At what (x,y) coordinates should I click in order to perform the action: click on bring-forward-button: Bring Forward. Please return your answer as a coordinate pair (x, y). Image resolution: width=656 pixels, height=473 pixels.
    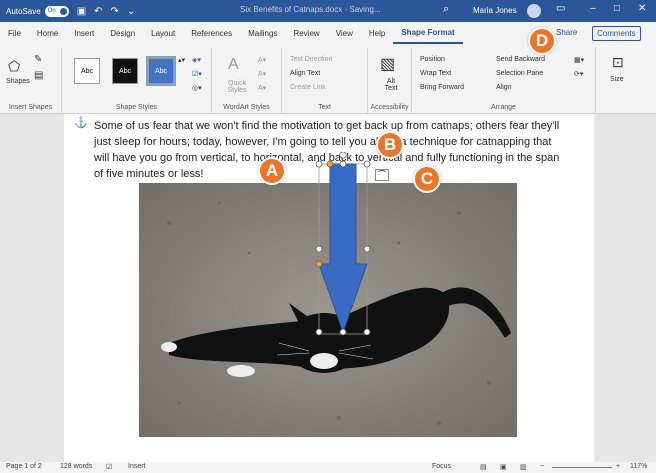
    Looking at the image, I should click on (442, 87).